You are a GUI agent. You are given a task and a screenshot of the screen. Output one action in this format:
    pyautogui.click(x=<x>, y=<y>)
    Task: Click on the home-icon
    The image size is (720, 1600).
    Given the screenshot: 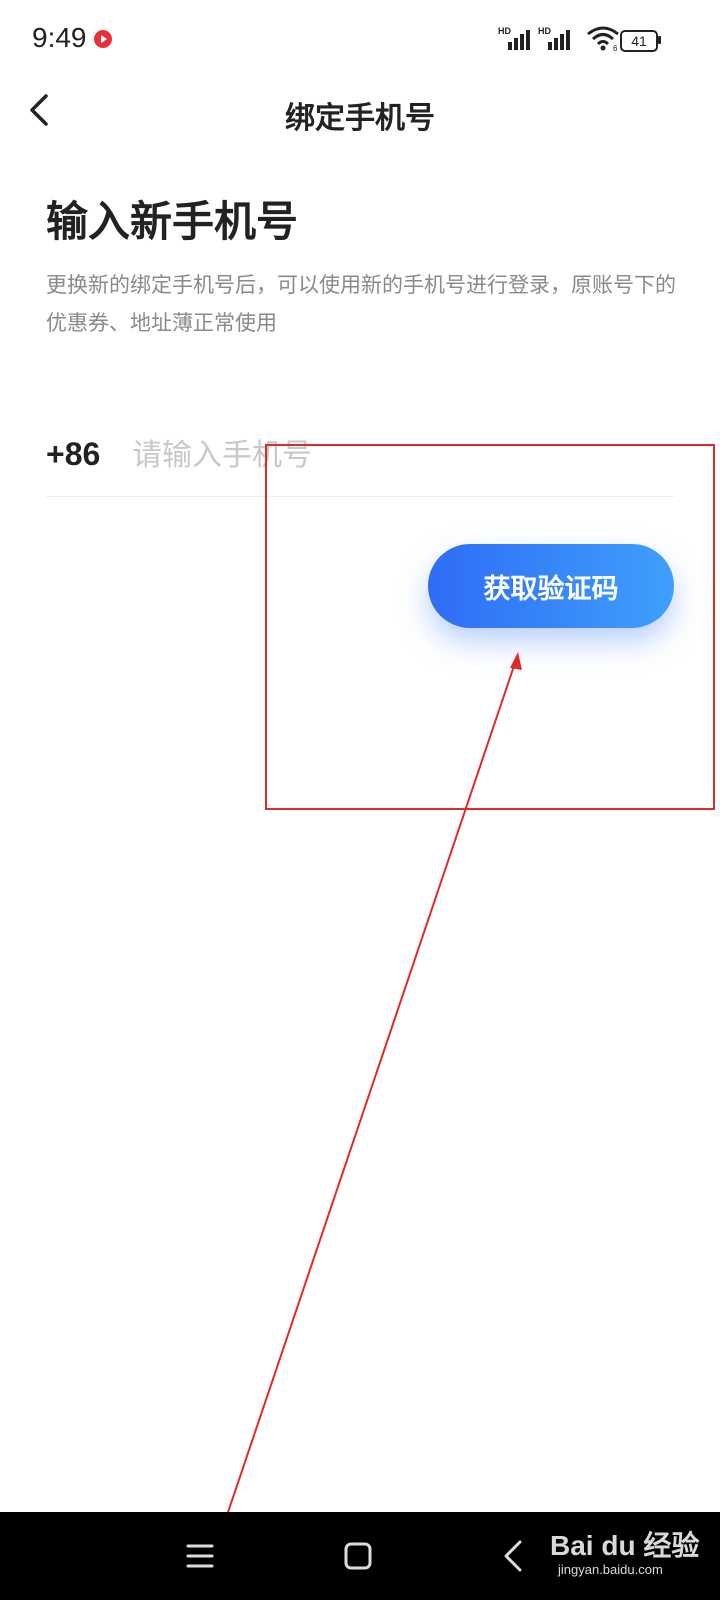 What is the action you would take?
    pyautogui.click(x=358, y=1556)
    